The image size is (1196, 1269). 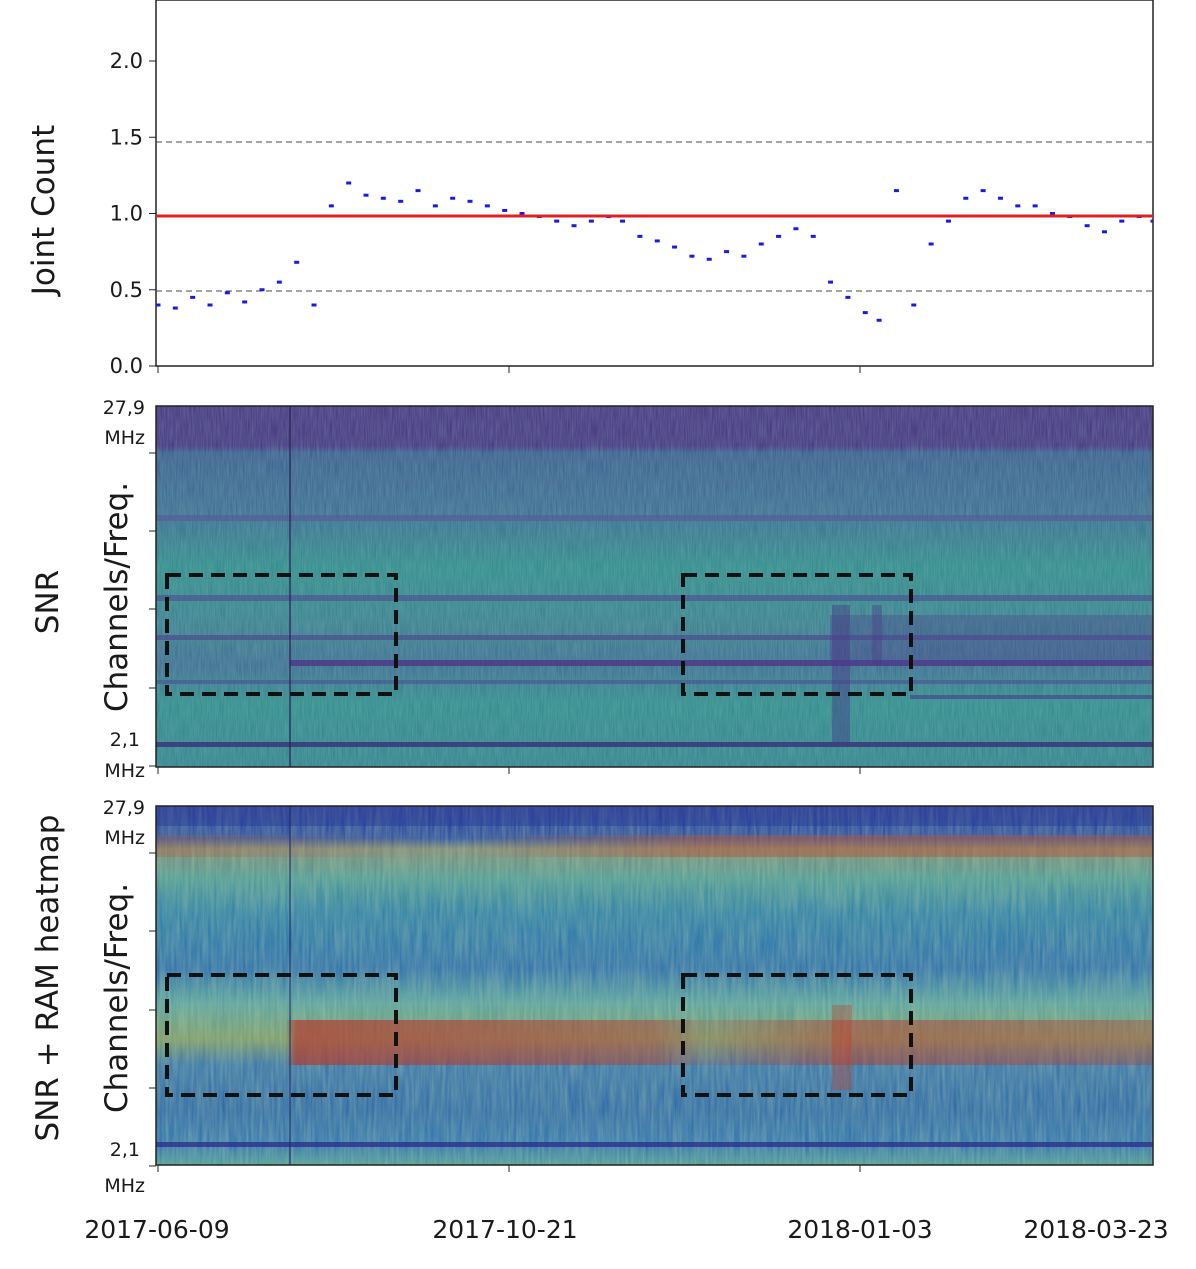 I want to click on ram-bottom-line, so click(x=654, y=1144).